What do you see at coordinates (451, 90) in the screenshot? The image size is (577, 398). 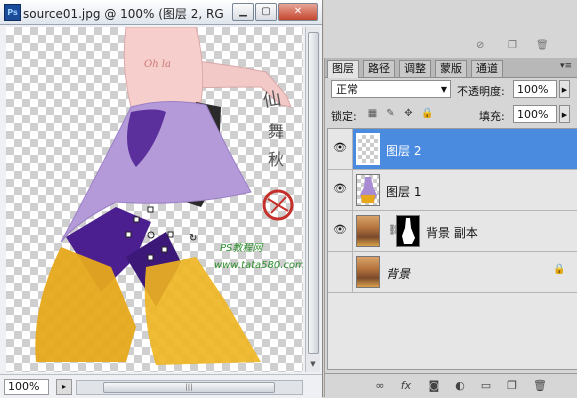 I see `blend-row: 正常 ▼ 不透明度: 100% ▶` at bounding box center [451, 90].